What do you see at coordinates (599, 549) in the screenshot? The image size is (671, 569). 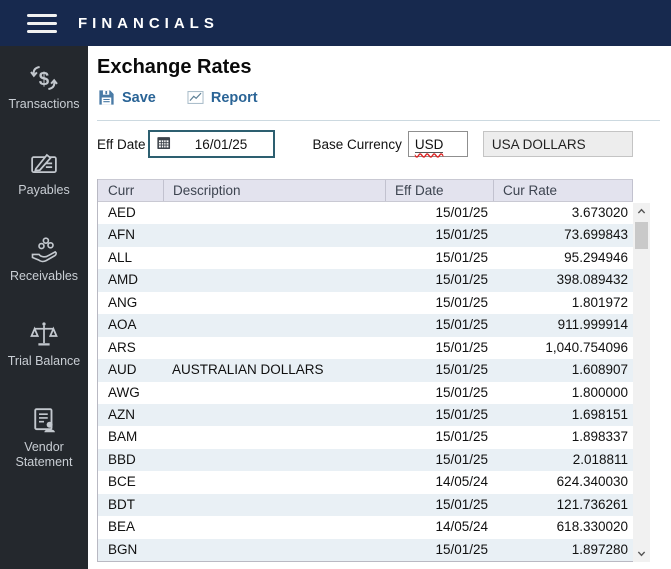 I see `cell-cur-rate: 1.897280` at bounding box center [599, 549].